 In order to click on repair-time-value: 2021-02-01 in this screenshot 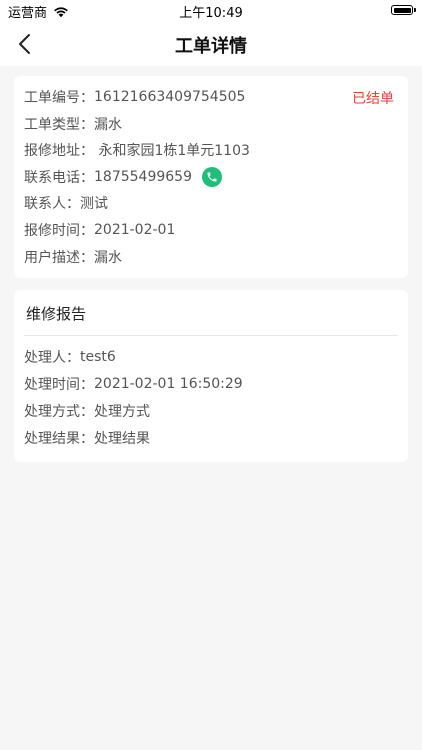, I will do `click(135, 230)`.